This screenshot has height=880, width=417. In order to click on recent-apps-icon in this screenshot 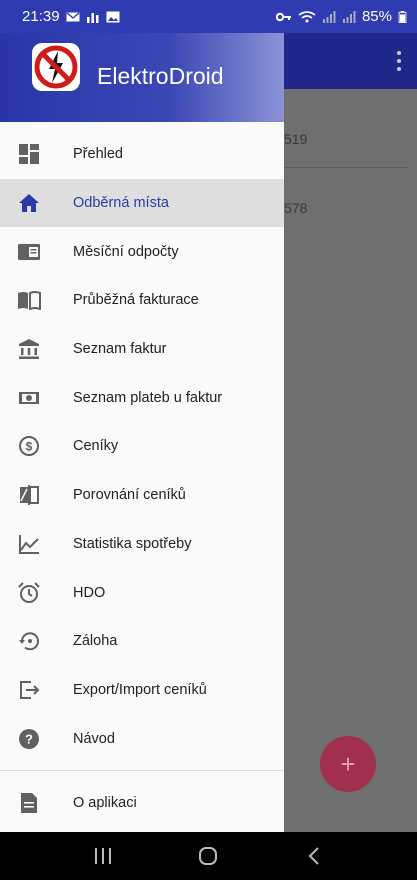, I will do `click(102, 856)`.